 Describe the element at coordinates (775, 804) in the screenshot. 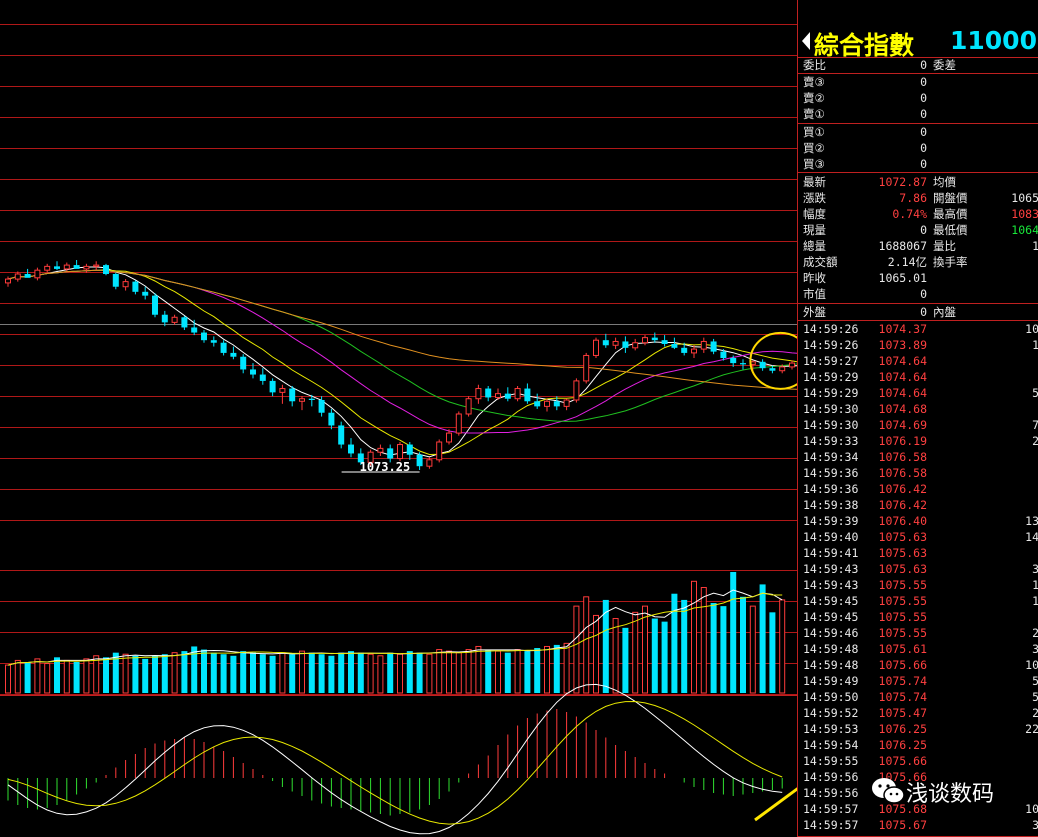

I see `pointer-arrow-icon` at that location.